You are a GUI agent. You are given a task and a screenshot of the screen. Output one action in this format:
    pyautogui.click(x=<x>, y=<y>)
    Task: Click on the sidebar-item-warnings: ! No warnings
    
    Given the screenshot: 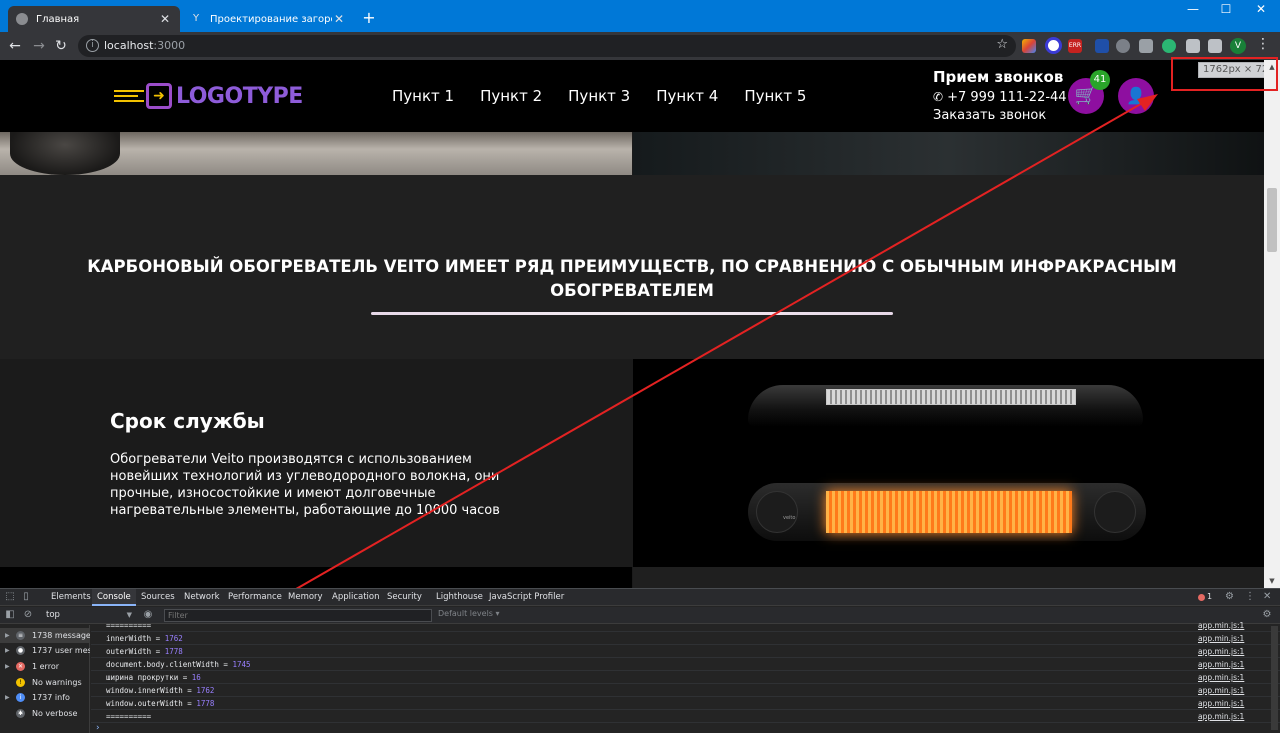 What is the action you would take?
    pyautogui.click(x=45, y=682)
    